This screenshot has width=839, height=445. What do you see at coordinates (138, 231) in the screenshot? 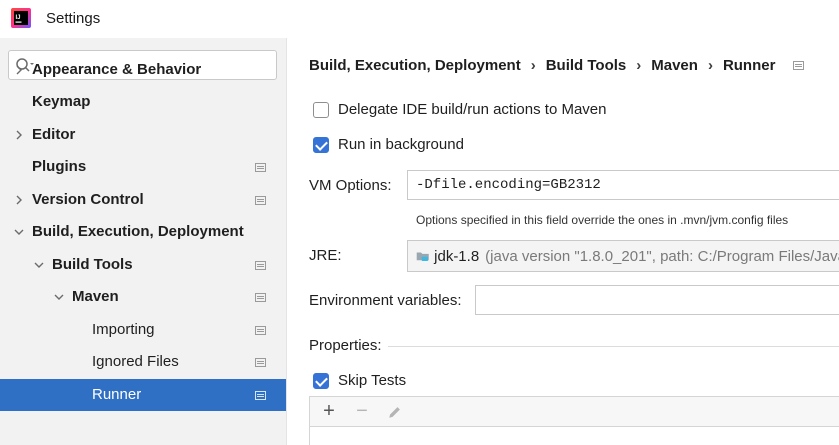
I see `sidebar-item-label: Build, Execution, Deployment` at bounding box center [138, 231].